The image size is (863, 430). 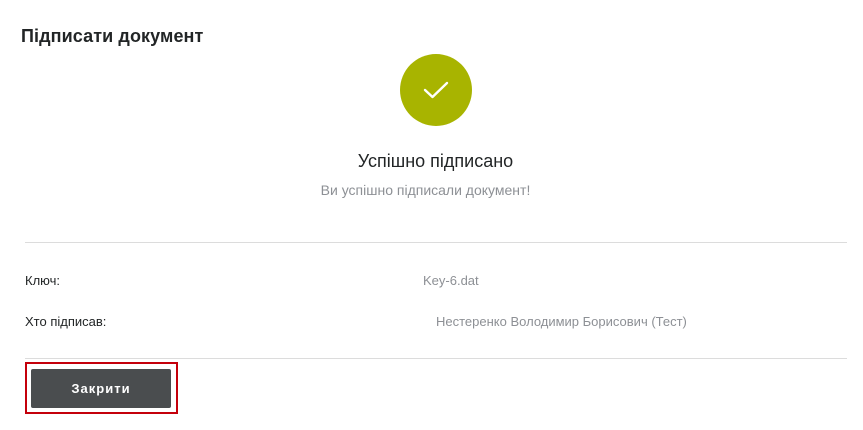 I want to click on signer-value: Нестеренко Володимир Борисович (Тест), so click(x=561, y=321).